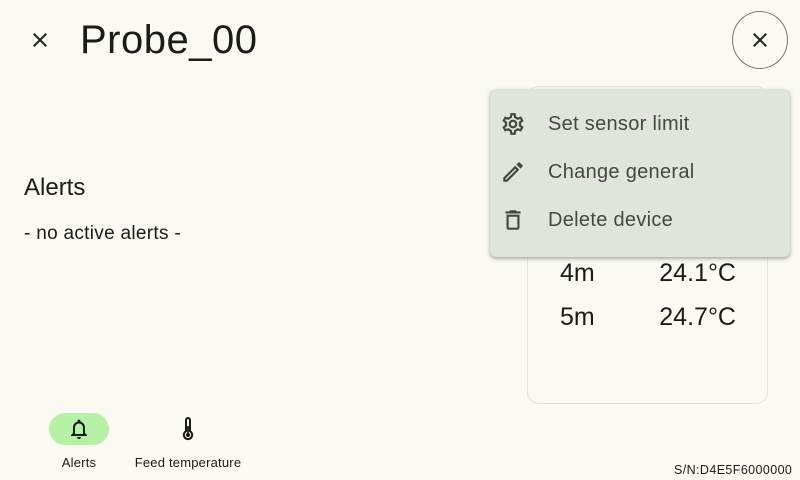 The height and width of the screenshot is (480, 800). I want to click on reading-time: 4m, so click(577, 273).